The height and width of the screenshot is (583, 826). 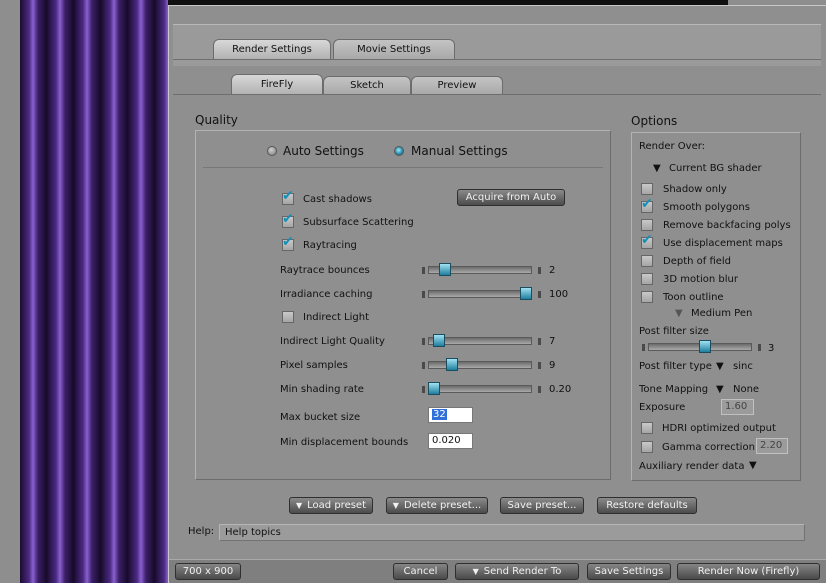 I want to click on manual-settings-label: Manual Settings, so click(x=459, y=151).